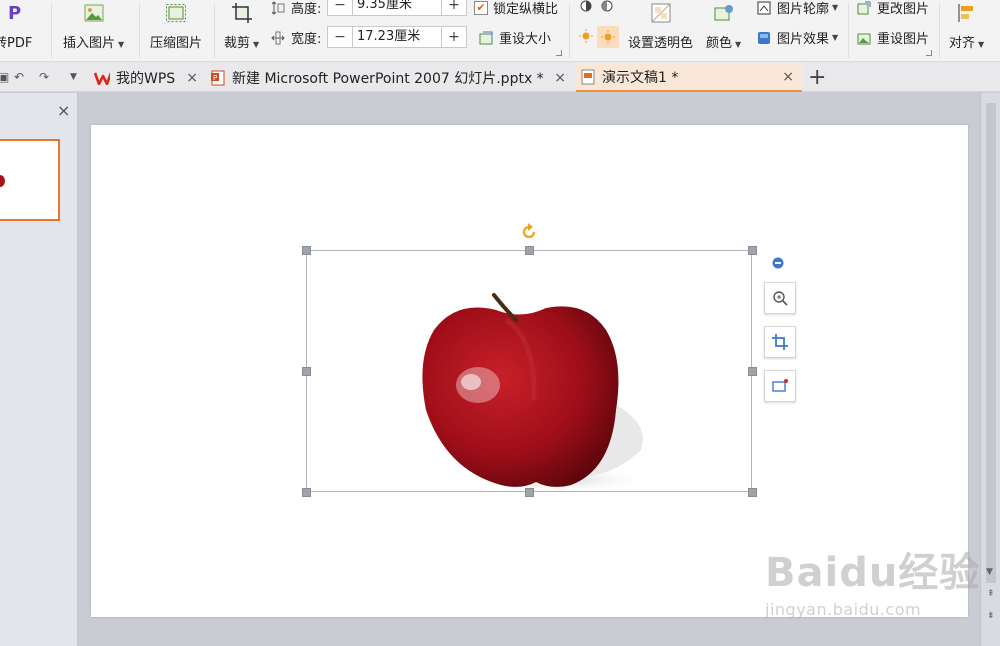  What do you see at coordinates (586, 6) in the screenshot?
I see `contrast-increase-button` at bounding box center [586, 6].